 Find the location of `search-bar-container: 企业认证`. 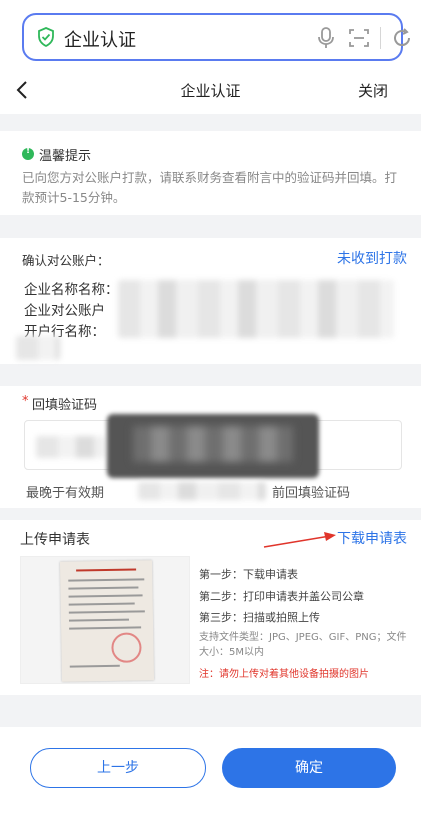

search-bar-container: 企业认证 is located at coordinates (210, 34).